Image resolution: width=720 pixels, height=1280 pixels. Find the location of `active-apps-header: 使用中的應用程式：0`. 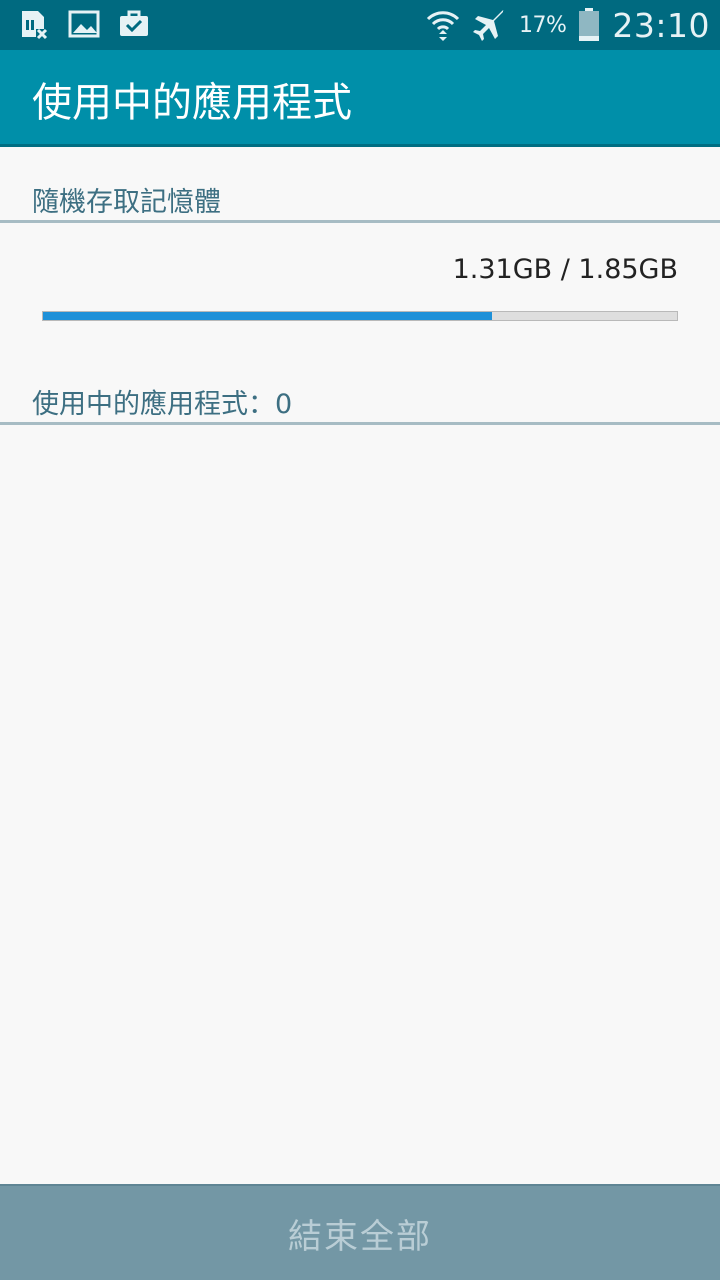

active-apps-header: 使用中的應用程式：0 is located at coordinates (360, 387).